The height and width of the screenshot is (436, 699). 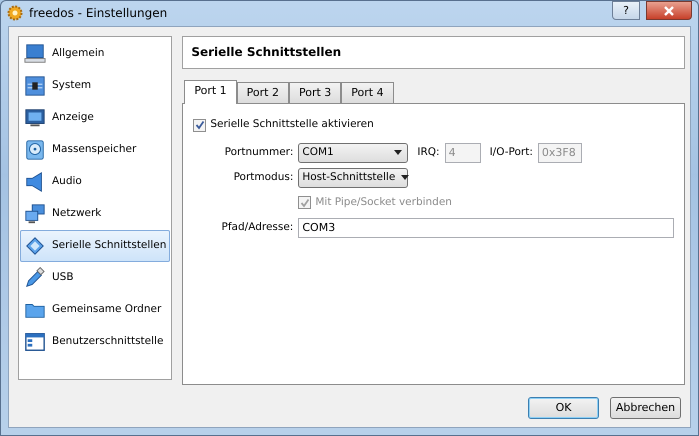 I want to click on dropdown: Host-Schnittstelle, so click(x=353, y=178).